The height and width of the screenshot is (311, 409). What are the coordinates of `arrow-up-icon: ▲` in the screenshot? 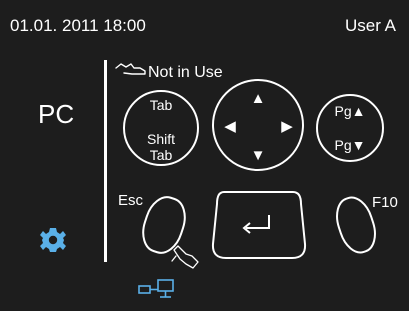 It's located at (258, 98).